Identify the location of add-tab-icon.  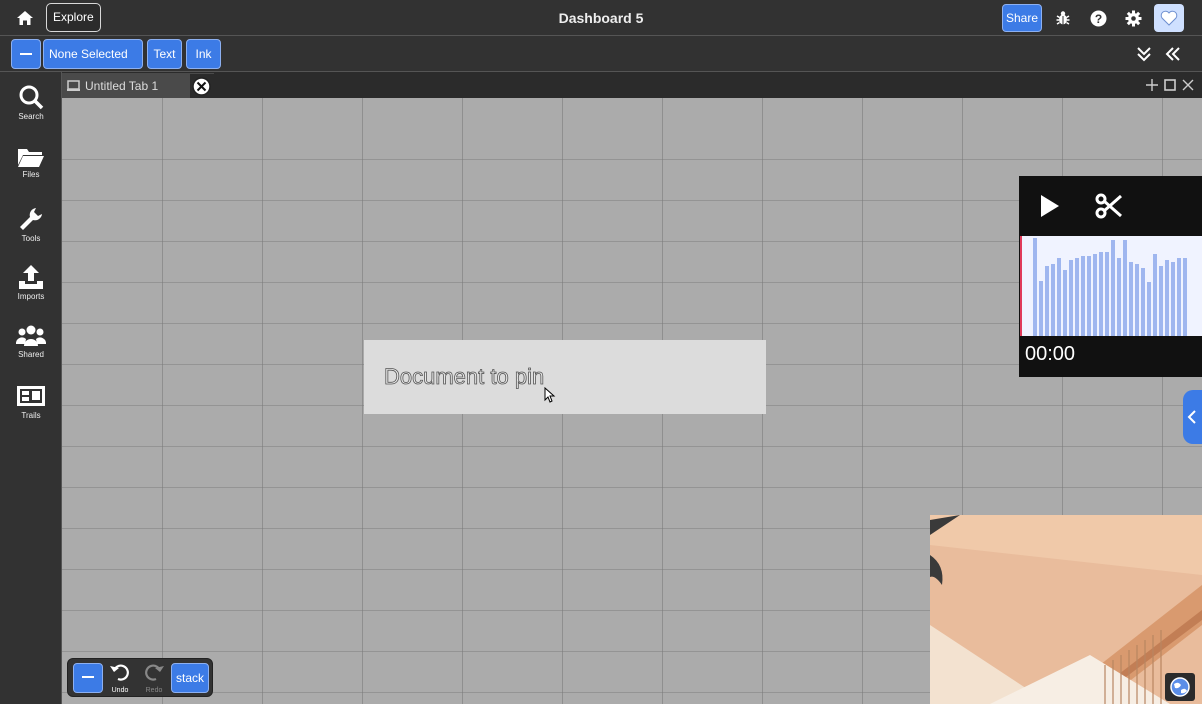
(1152, 85).